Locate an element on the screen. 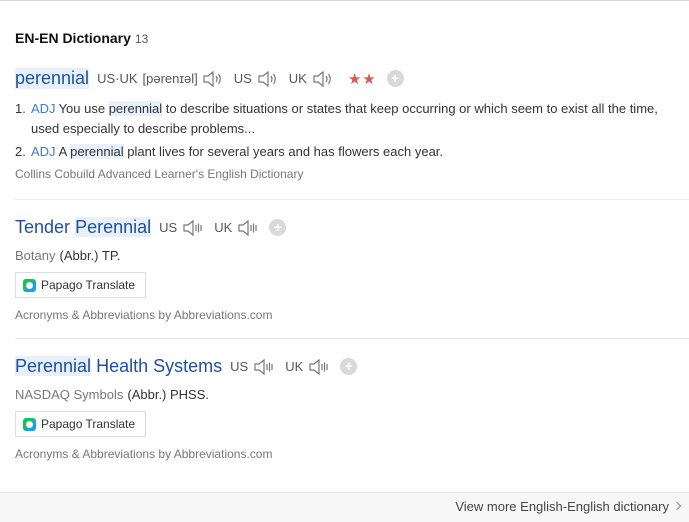 Image resolution: width=689 pixels, height=522 pixels. headword-link: Tender Perennial is located at coordinates (83, 227).